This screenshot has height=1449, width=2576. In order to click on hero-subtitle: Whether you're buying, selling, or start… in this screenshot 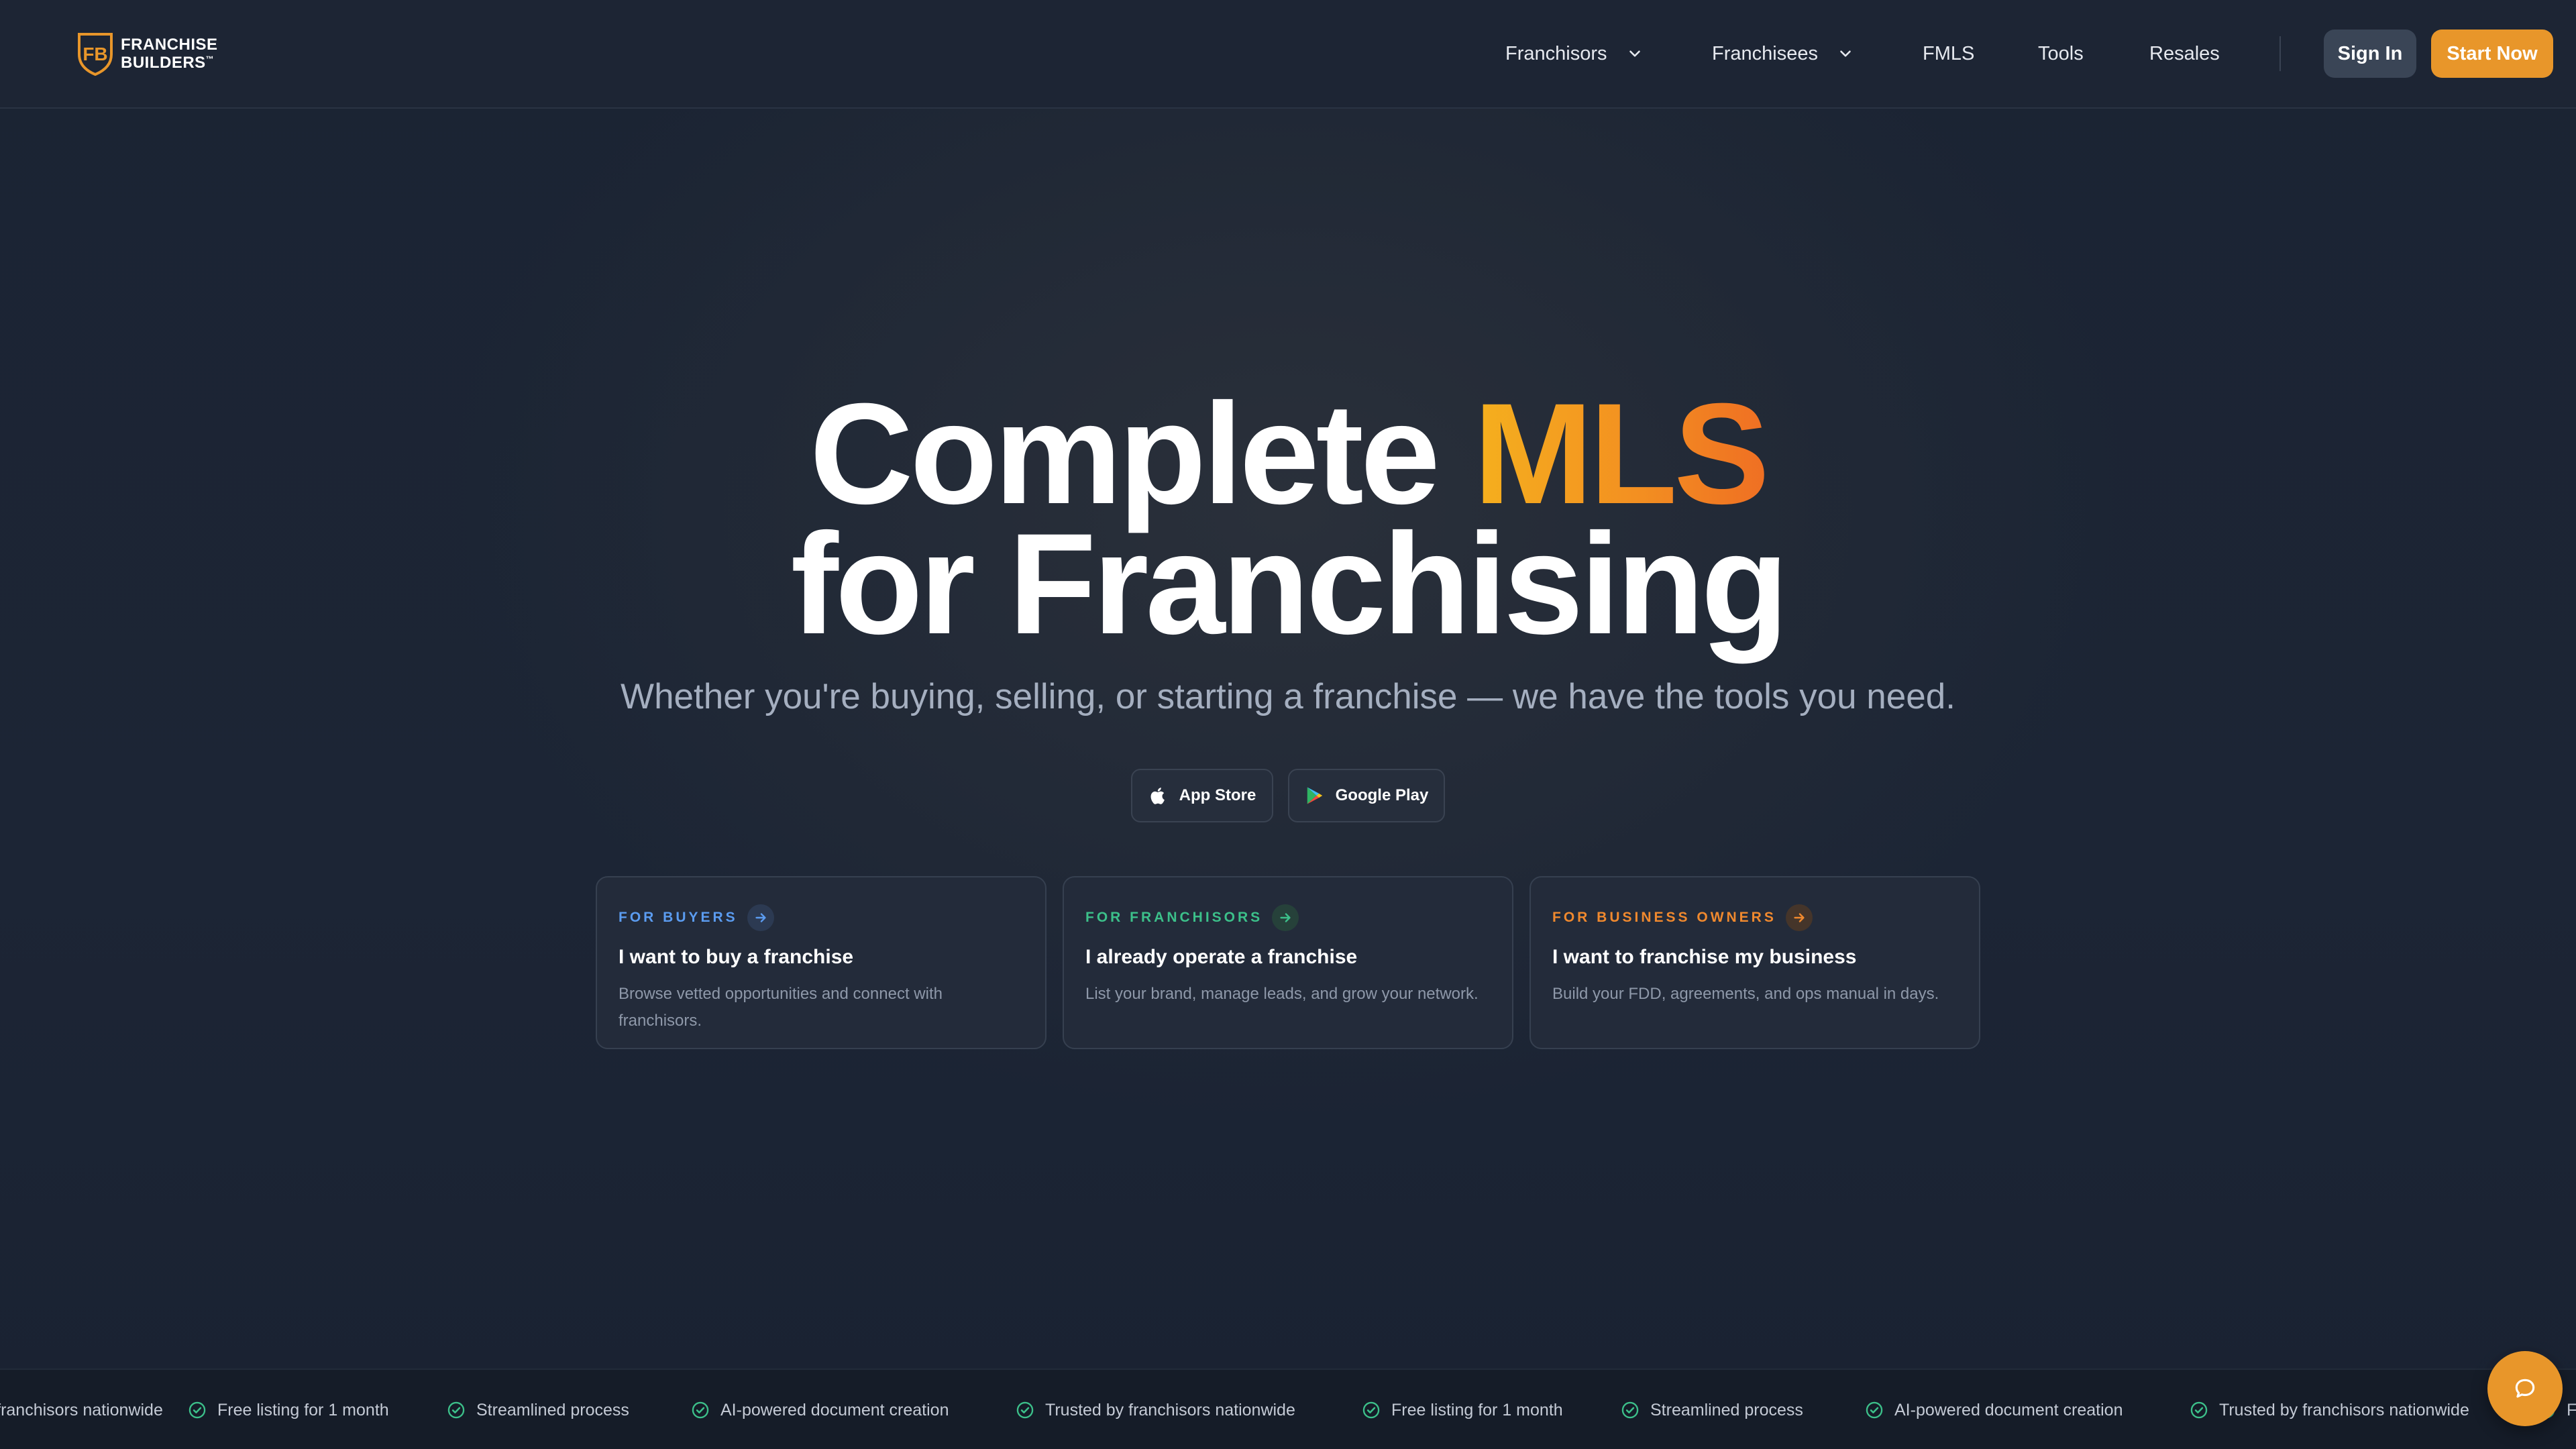, I will do `click(1288, 696)`.